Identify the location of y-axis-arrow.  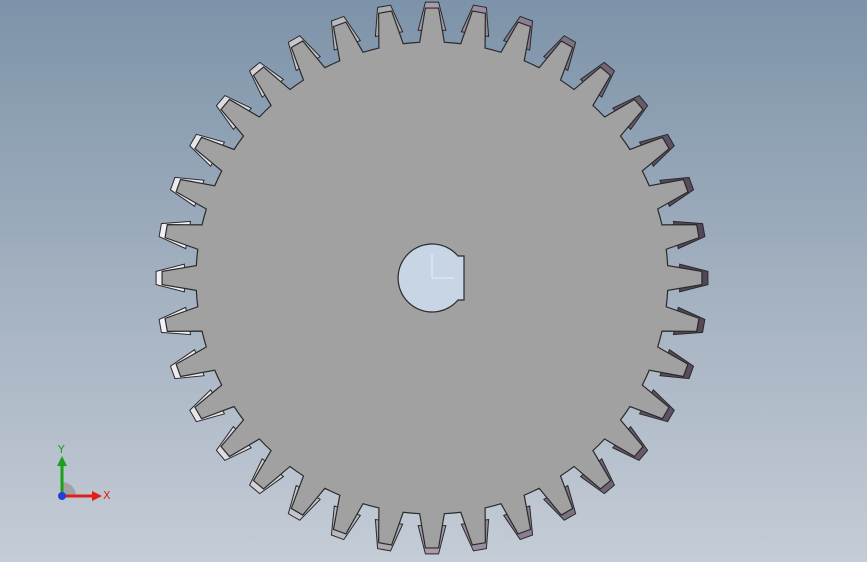
(62, 461).